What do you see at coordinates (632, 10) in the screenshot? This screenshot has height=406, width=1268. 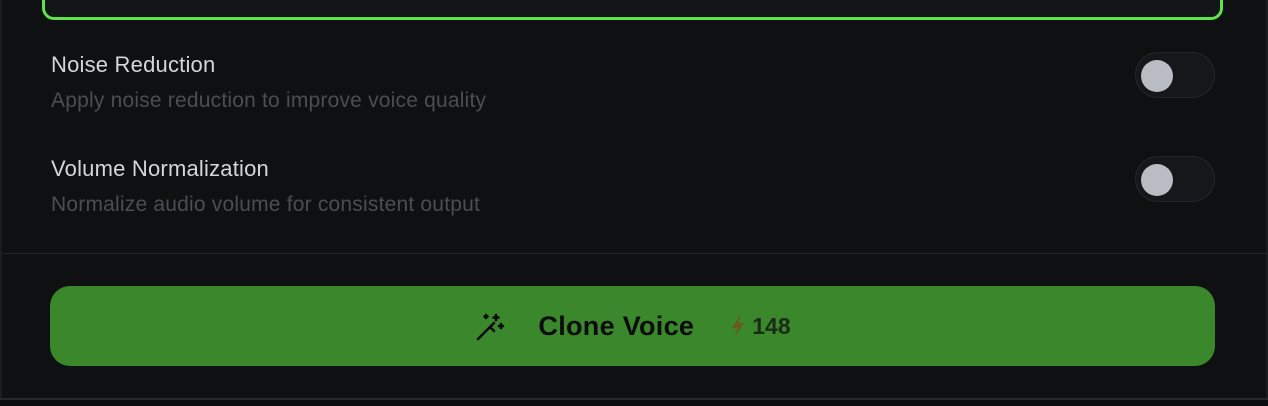 I see `focused-input-field` at bounding box center [632, 10].